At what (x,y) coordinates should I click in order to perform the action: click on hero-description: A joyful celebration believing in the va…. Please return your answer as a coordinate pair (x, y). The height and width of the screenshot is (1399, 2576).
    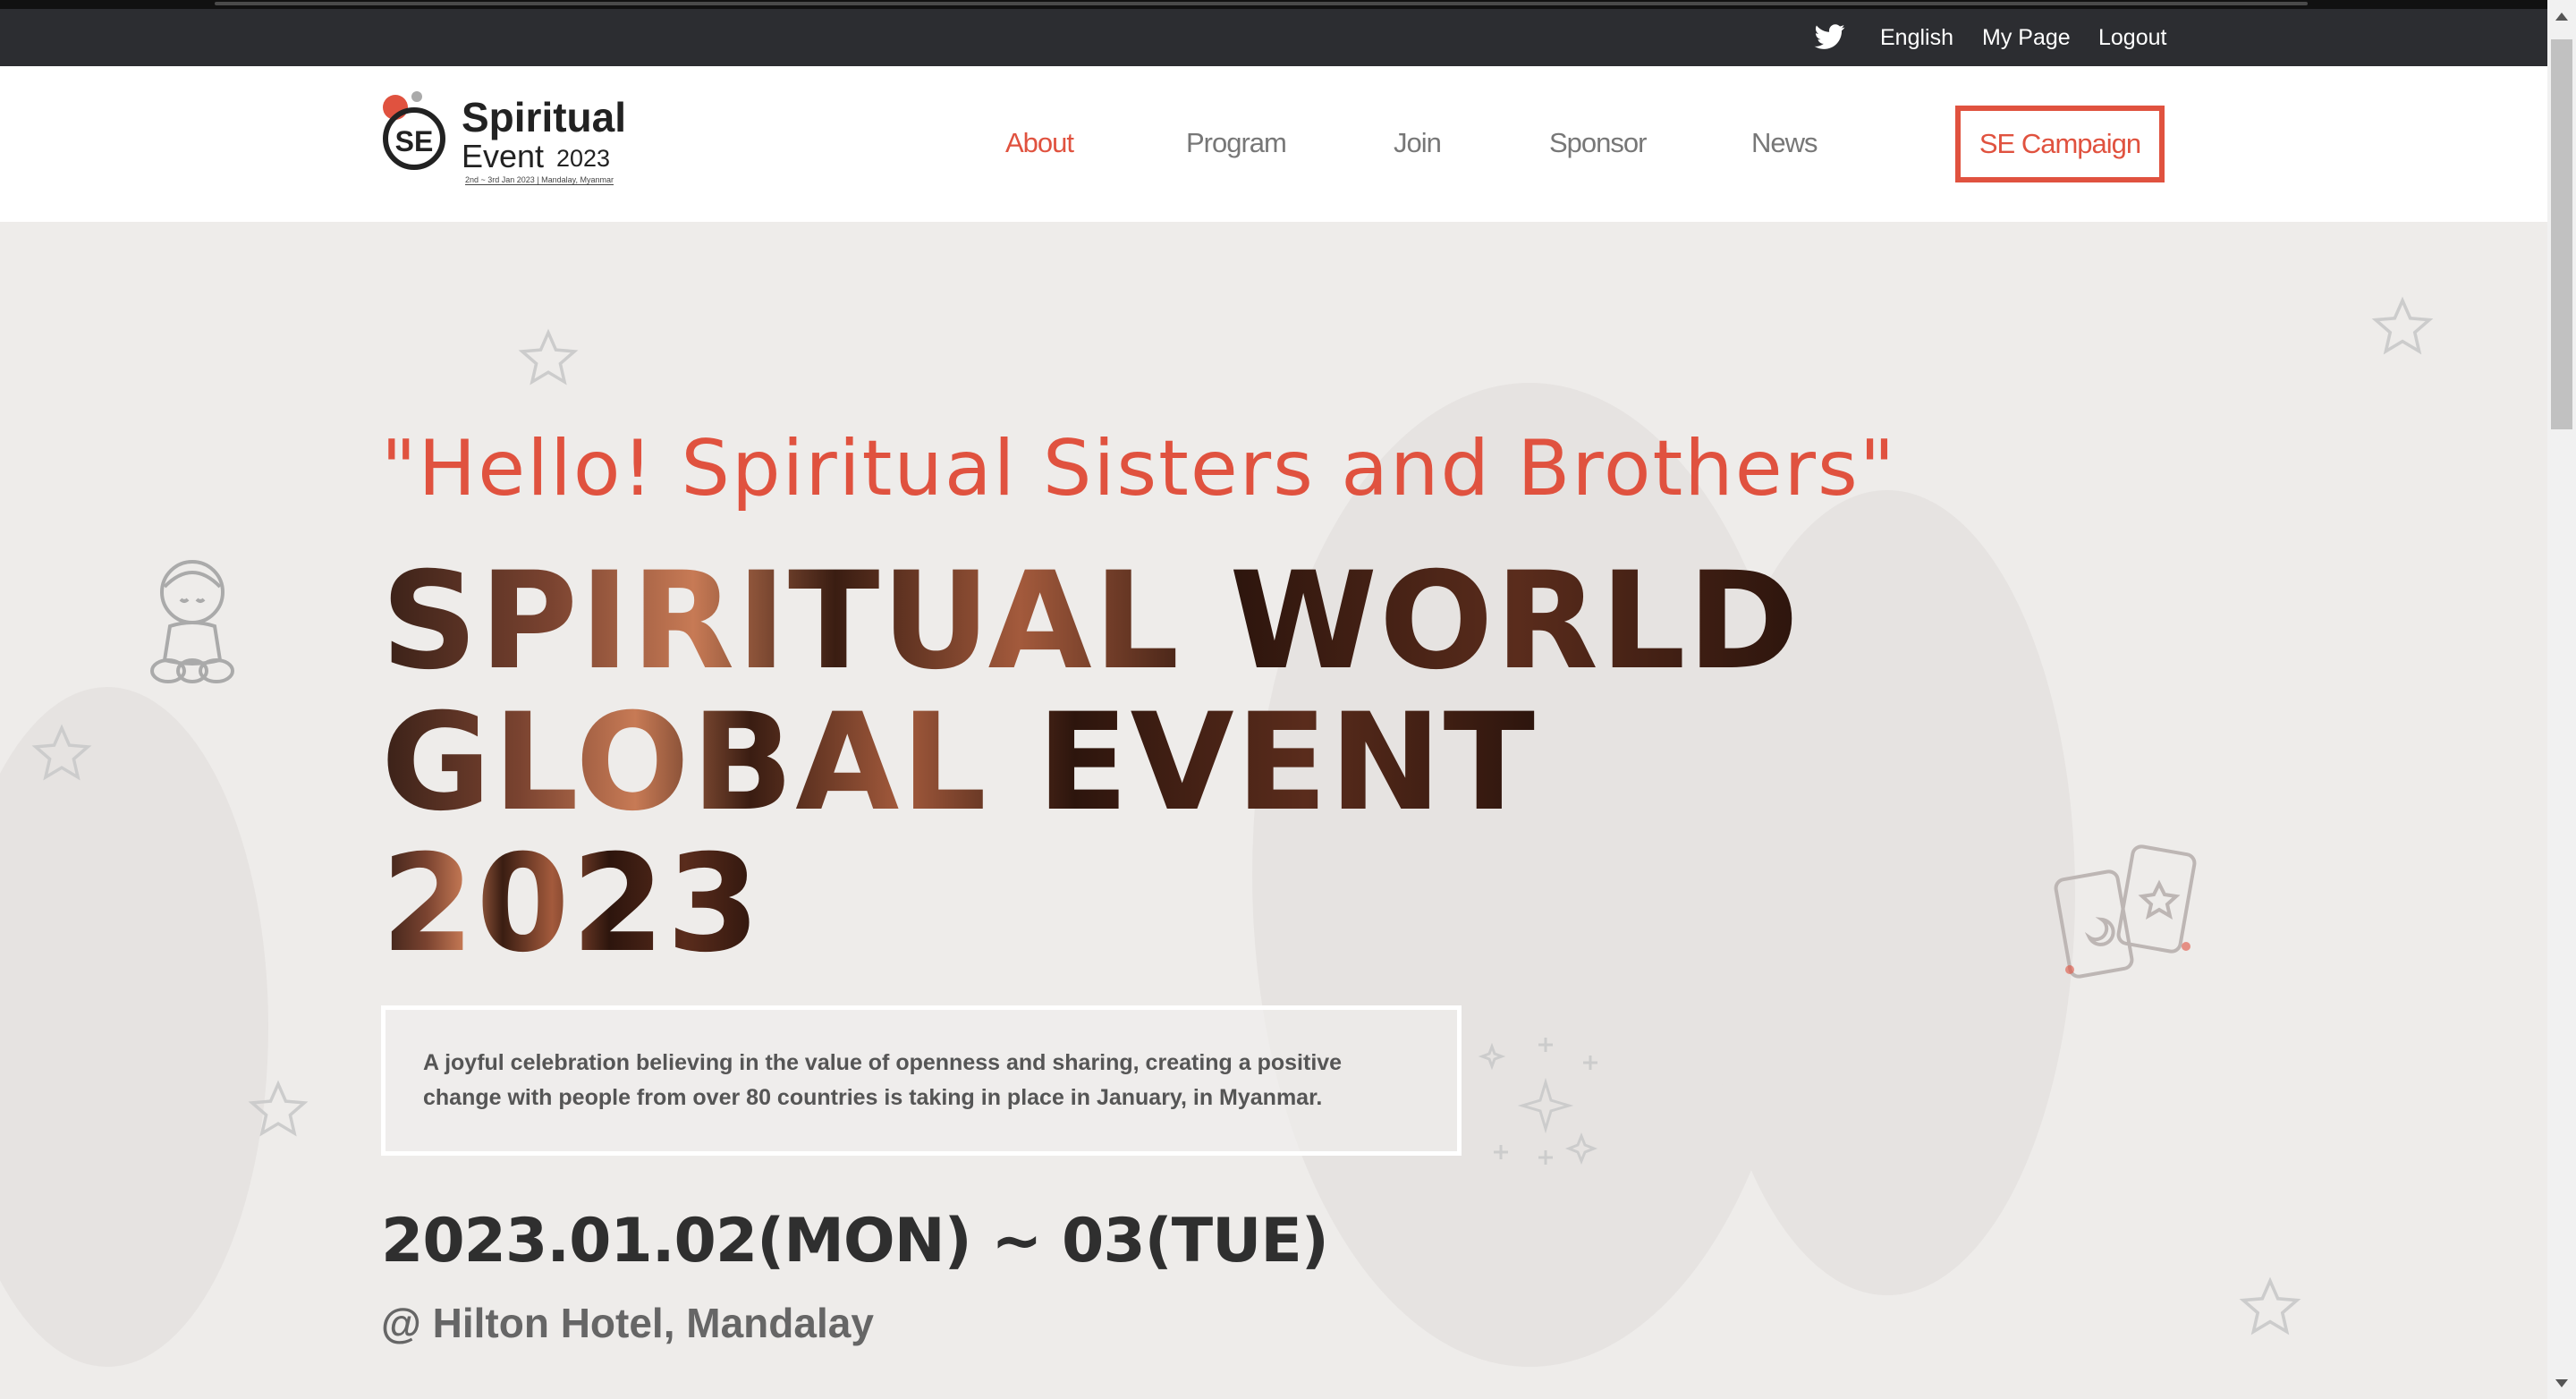
    Looking at the image, I should click on (883, 1080).